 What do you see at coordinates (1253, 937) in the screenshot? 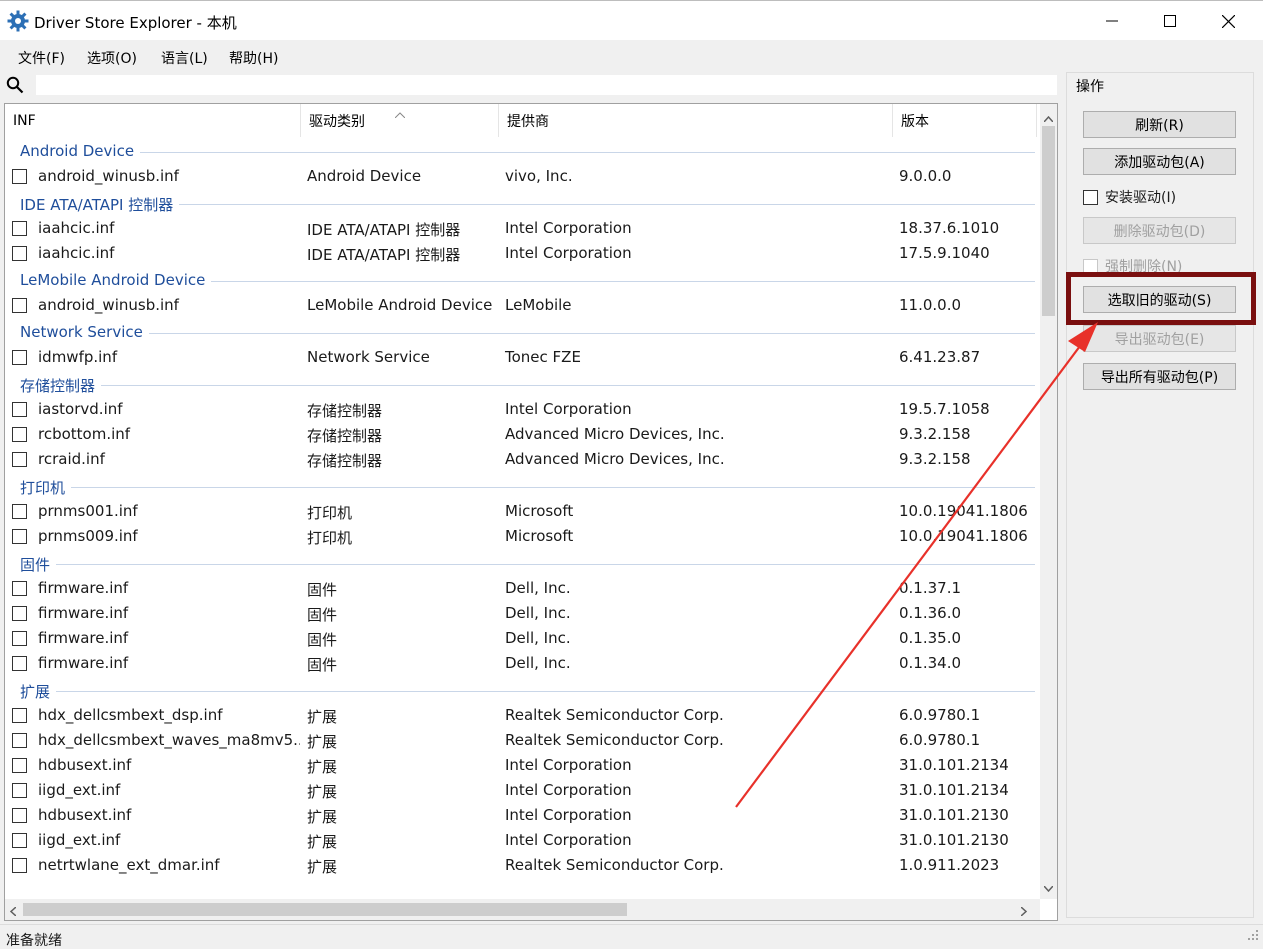
I see `resize-grip-icon` at bounding box center [1253, 937].